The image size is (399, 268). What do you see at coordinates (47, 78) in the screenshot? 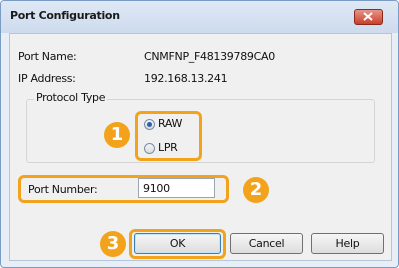
I see `ip-address-label: IP Address:` at bounding box center [47, 78].